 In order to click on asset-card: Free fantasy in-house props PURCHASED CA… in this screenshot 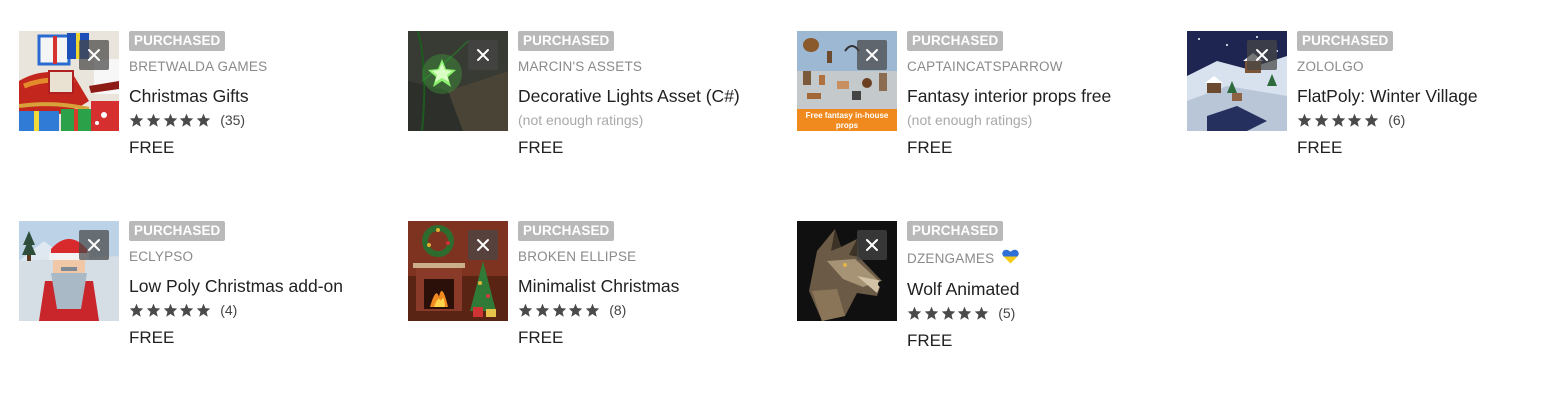, I will do `click(987, 94)`.